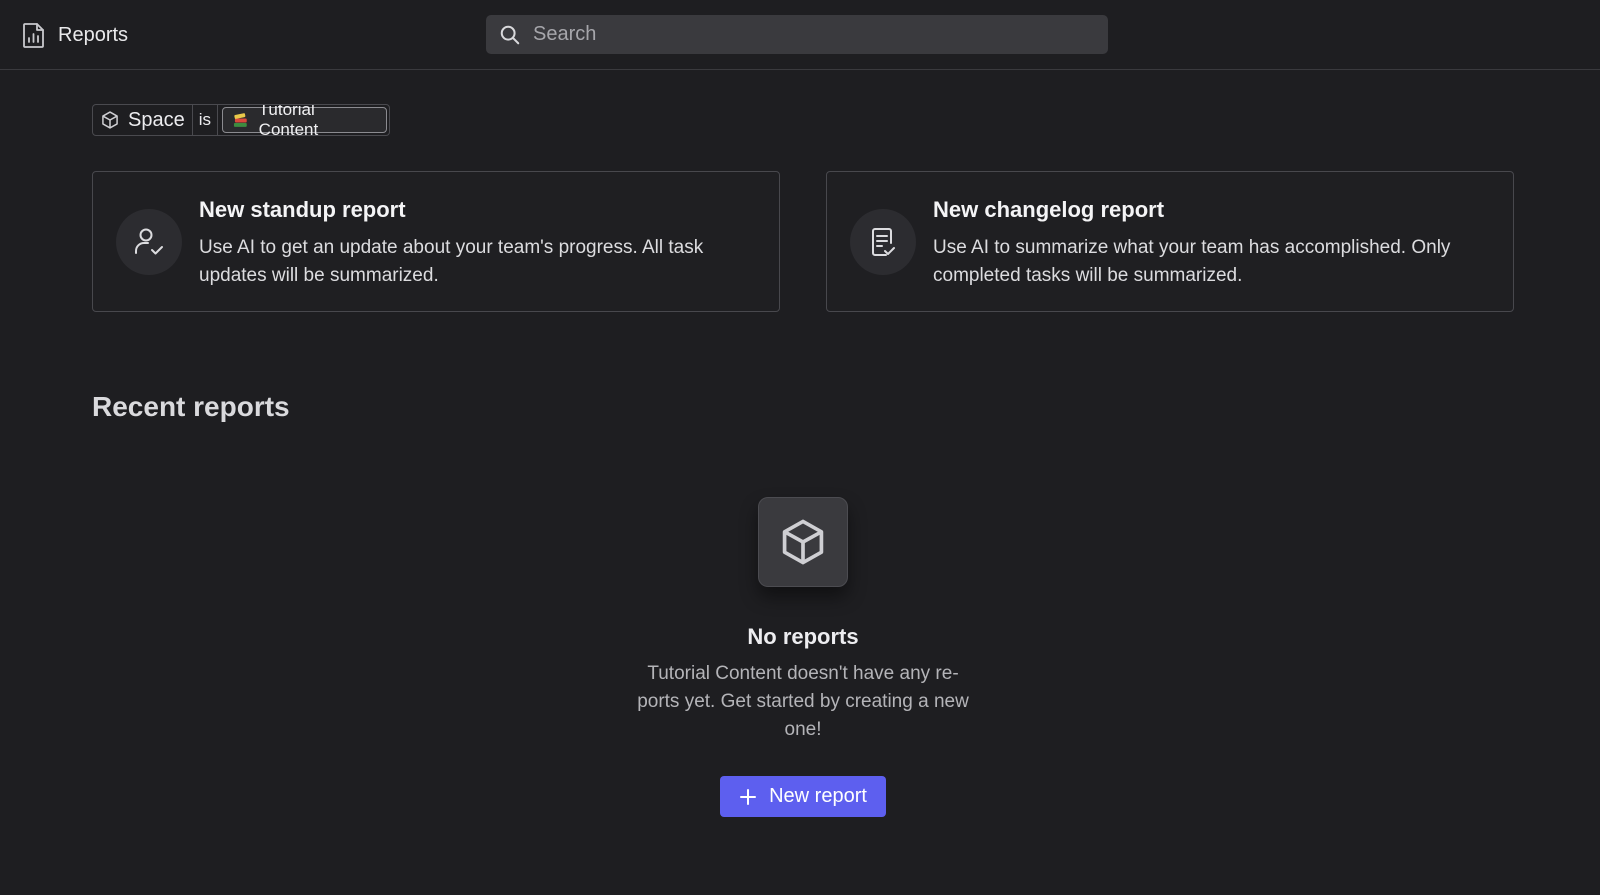 This screenshot has height=895, width=1600. I want to click on filter-field-label: Space, so click(156, 119).